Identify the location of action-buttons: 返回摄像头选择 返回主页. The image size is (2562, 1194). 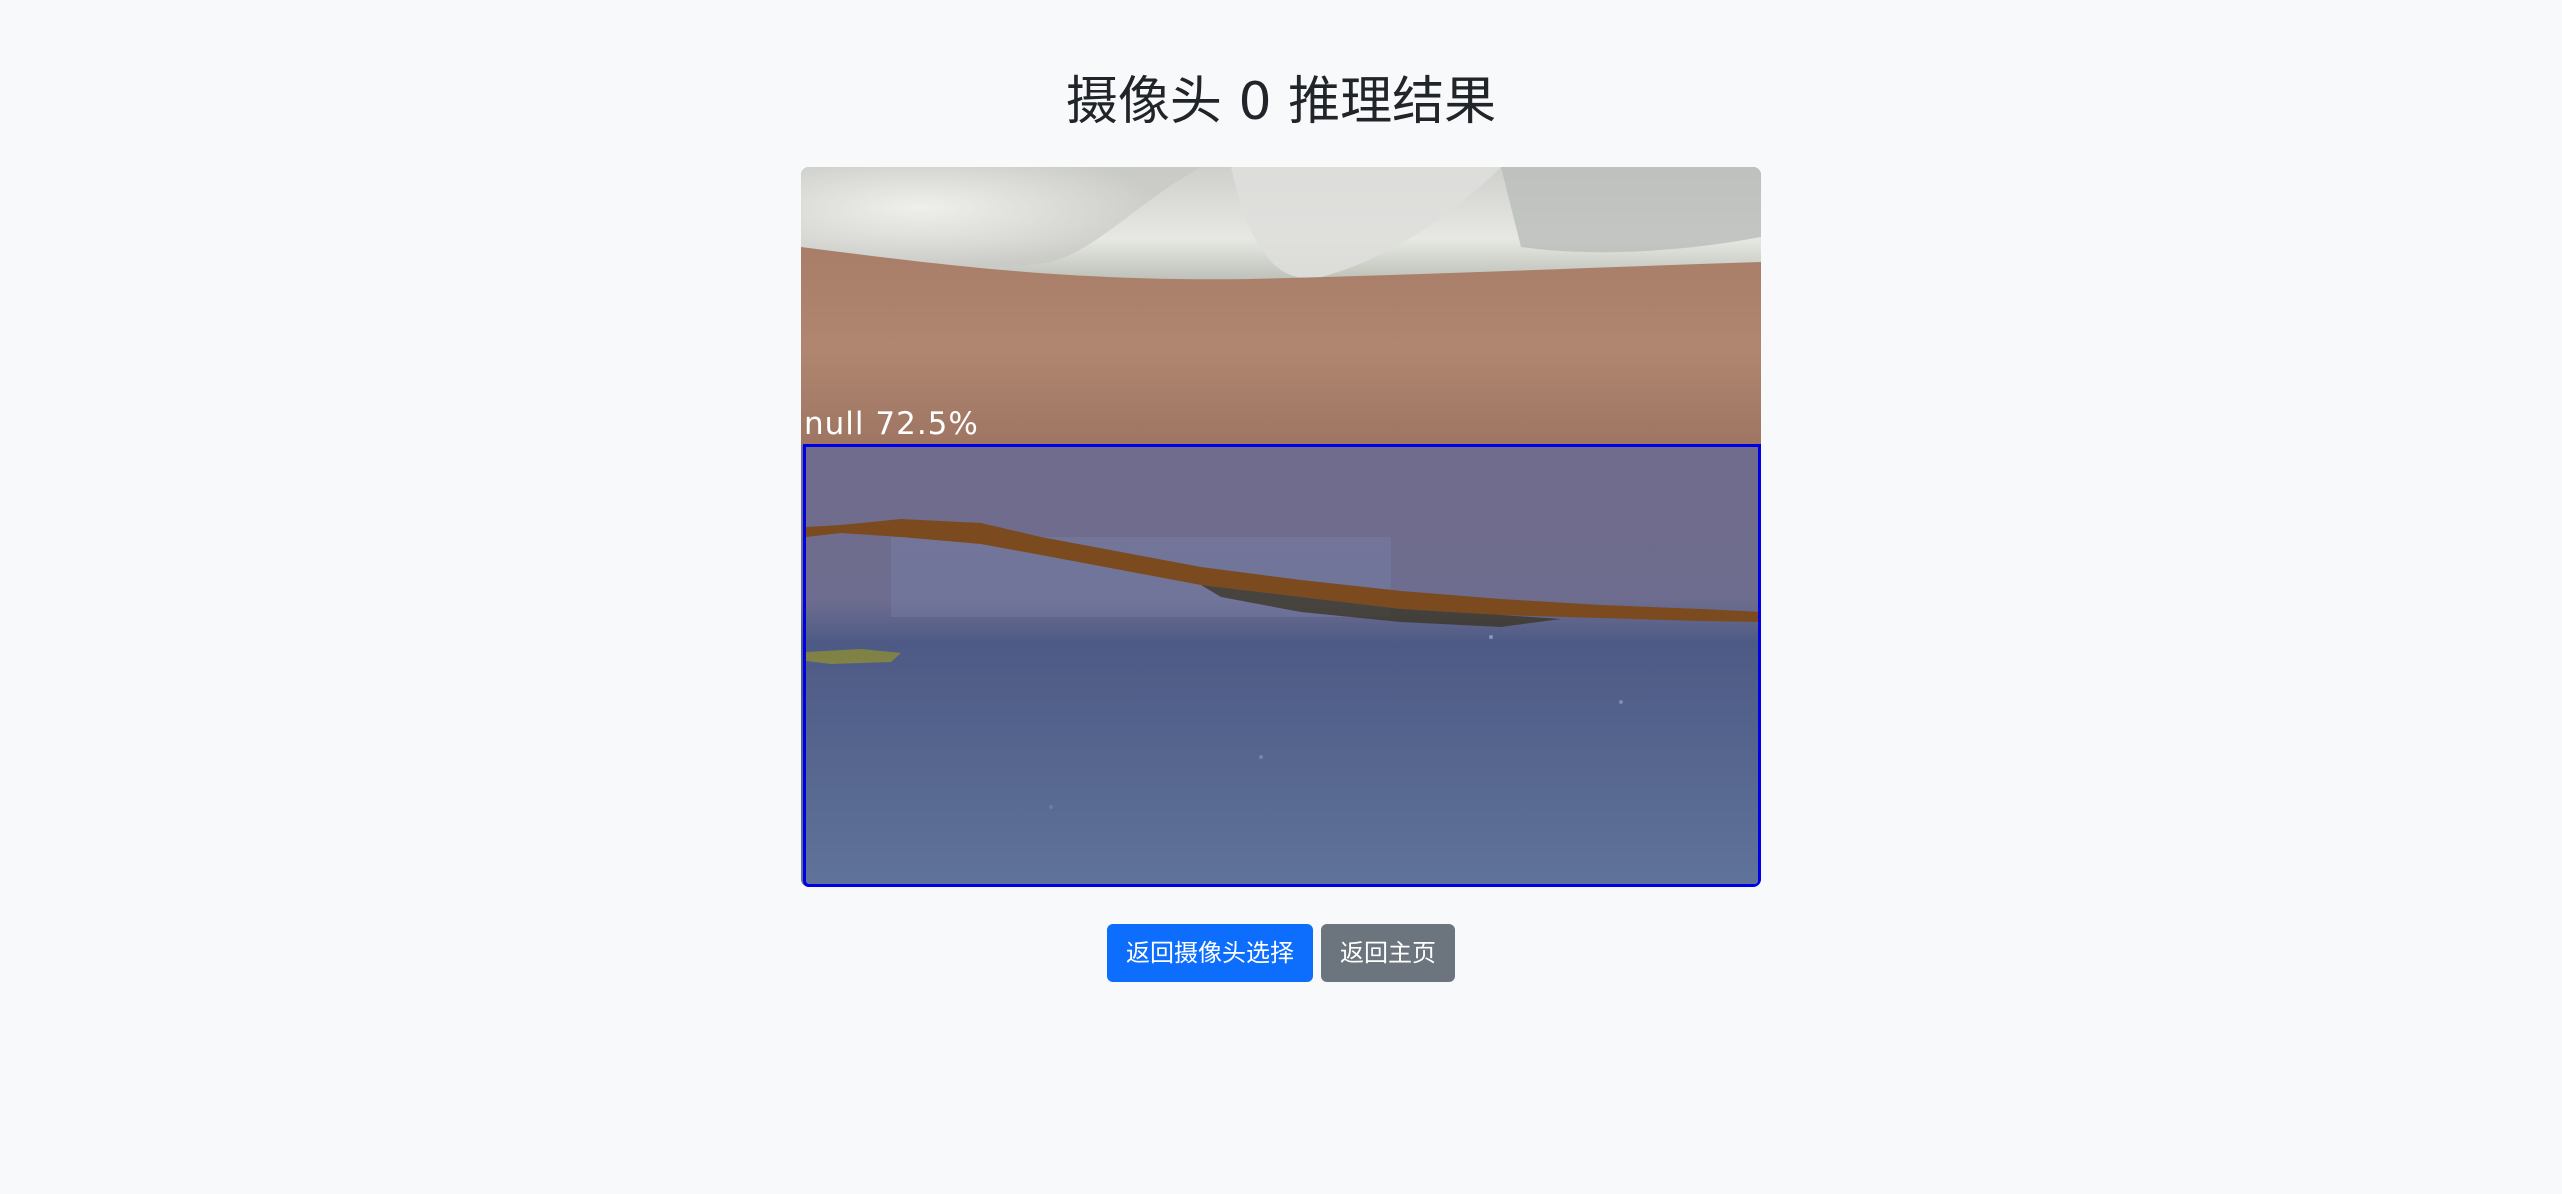
(1281, 953).